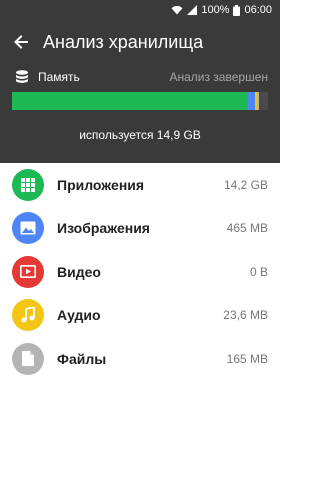 The image size is (320, 498). Describe the element at coordinates (245, 184) in the screenshot. I see `category-size: 14,2 GB` at that location.